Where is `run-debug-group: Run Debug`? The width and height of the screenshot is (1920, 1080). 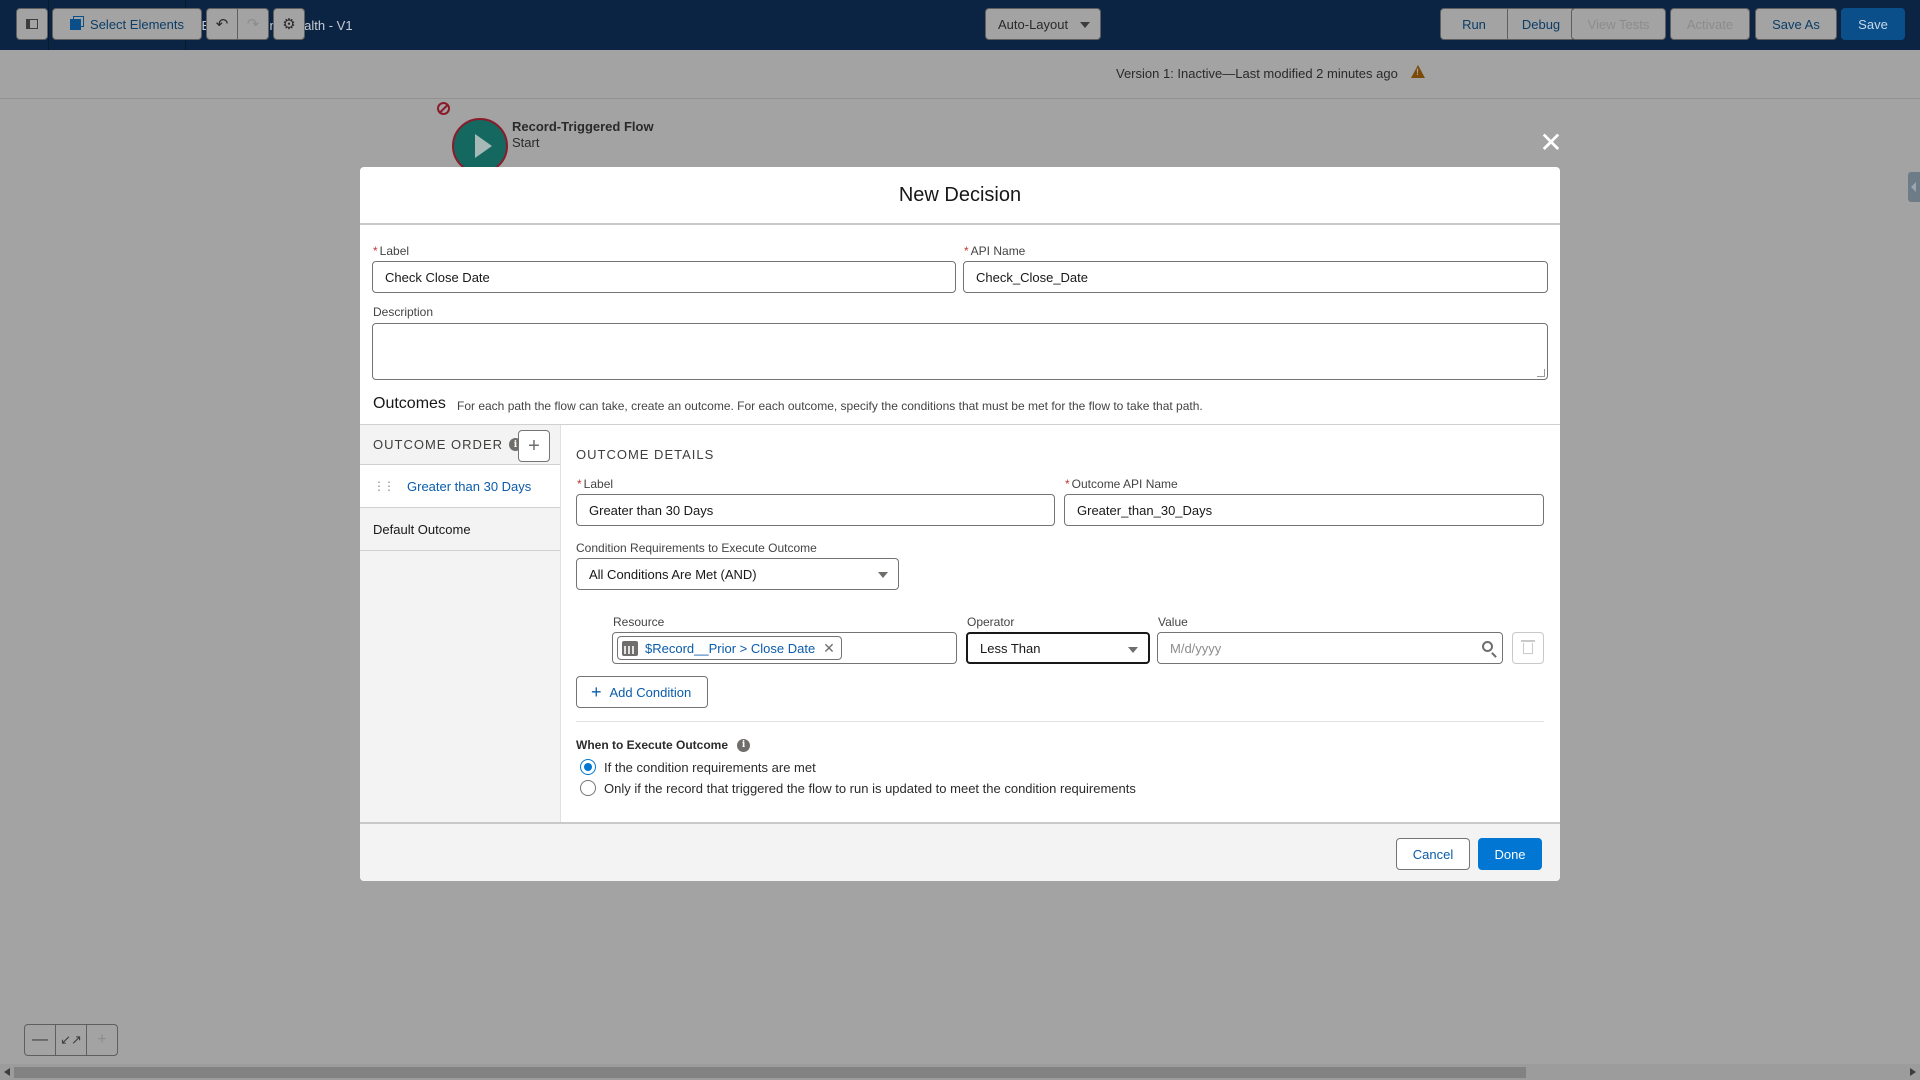 run-debug-group: Run Debug is located at coordinates (1507, 24).